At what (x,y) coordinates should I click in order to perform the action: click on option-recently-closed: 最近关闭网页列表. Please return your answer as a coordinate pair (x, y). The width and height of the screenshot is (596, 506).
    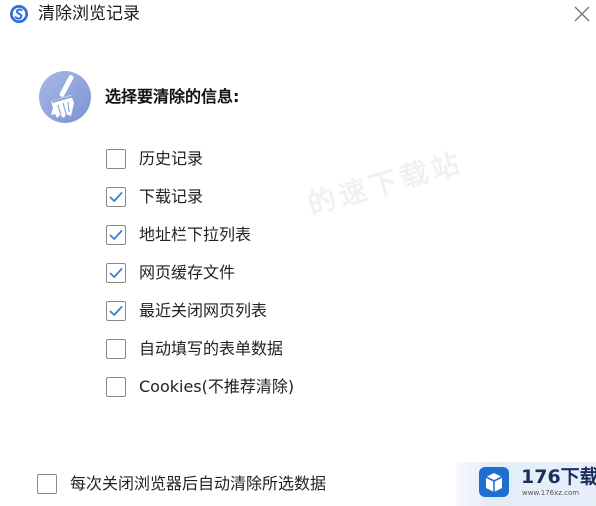
    Looking at the image, I should click on (266, 311).